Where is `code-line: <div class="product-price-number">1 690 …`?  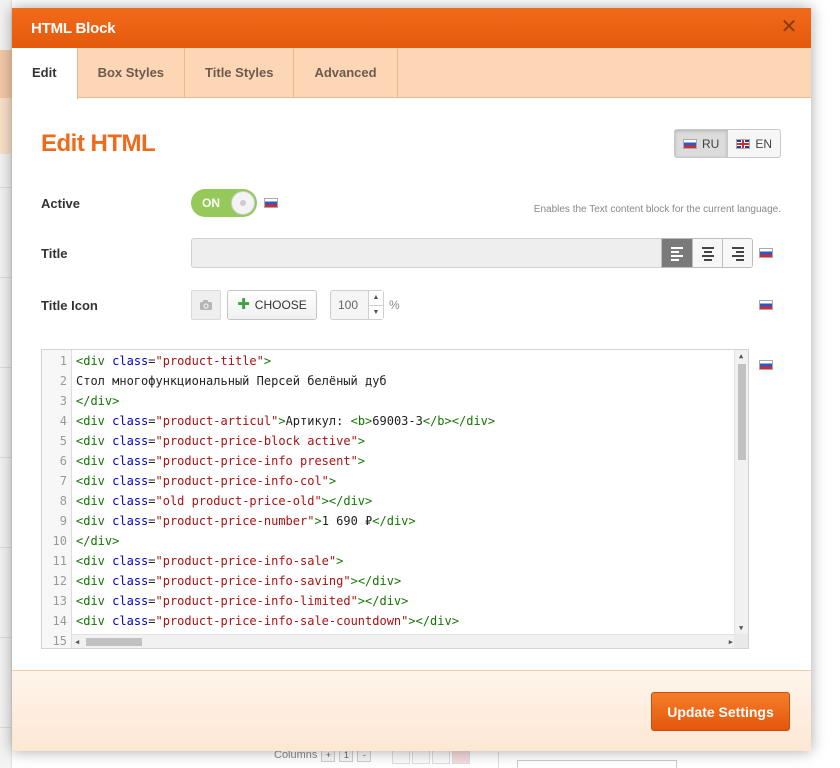 code-line: <div class="product-price-number">1 690 … is located at coordinates (246, 521).